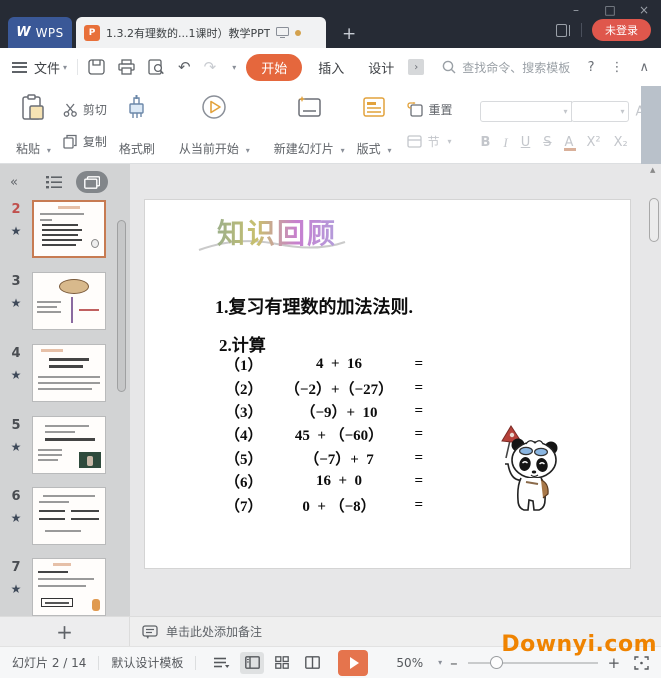 Image resolution: width=661 pixels, height=678 pixels. What do you see at coordinates (654, 220) in the screenshot?
I see `scrollbar-thumb` at bounding box center [654, 220].